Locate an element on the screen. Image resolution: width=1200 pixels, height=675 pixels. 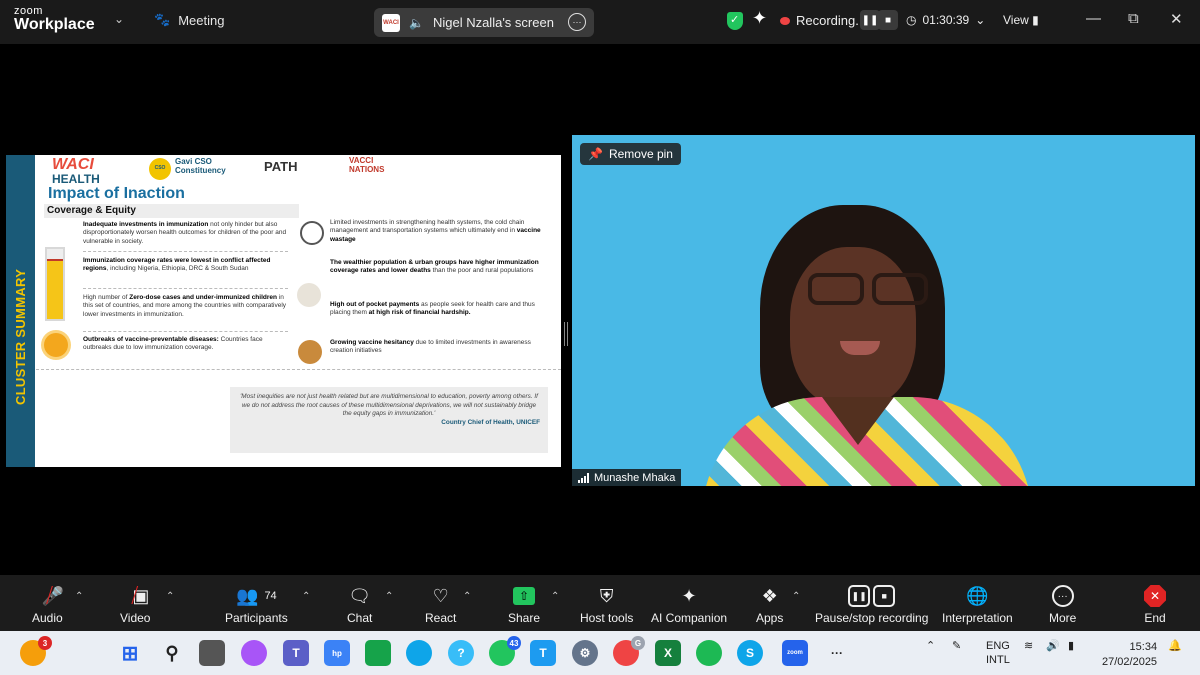
participants-button: 👥 74 Participants is located at coordinates (256, 603).